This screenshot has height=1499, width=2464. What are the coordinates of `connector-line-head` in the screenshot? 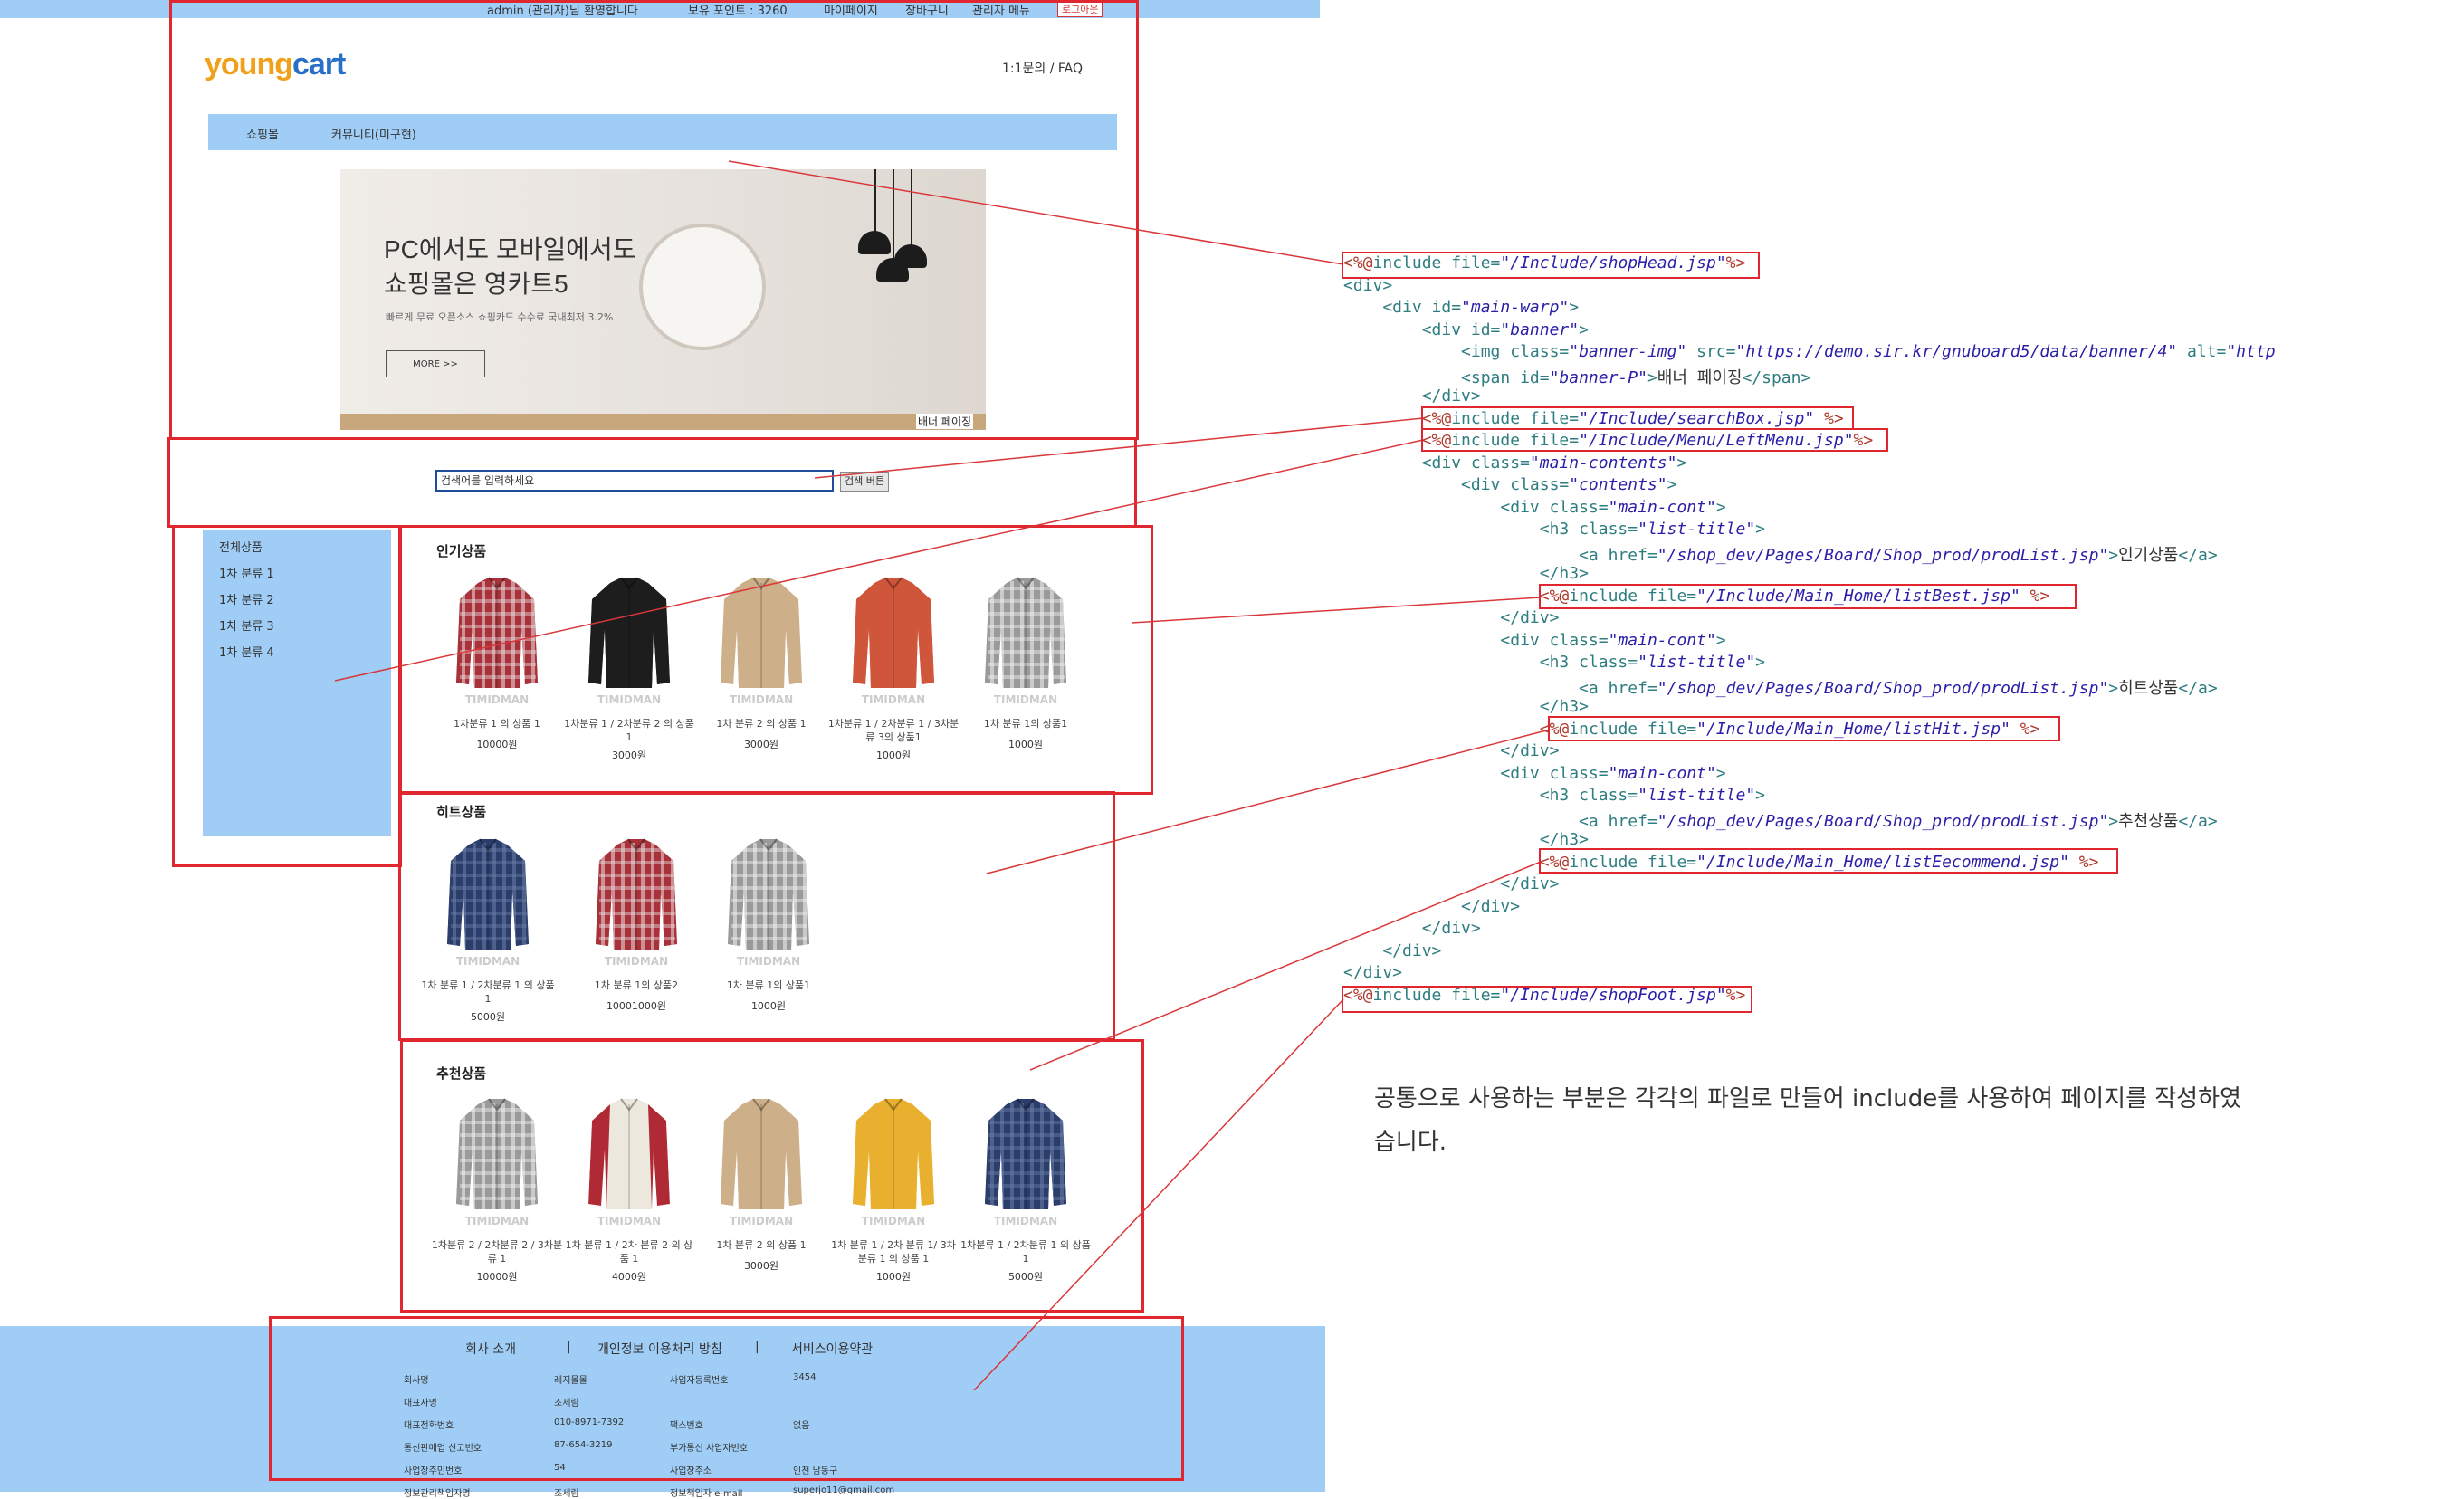 It's located at (1036, 213).